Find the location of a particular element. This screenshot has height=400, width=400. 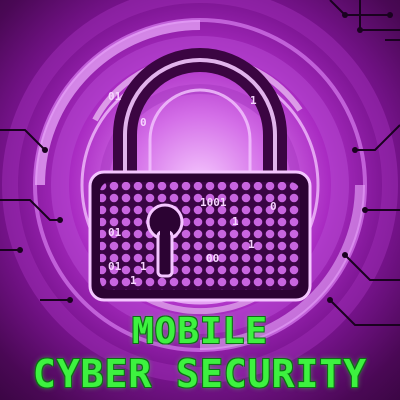

lock-digit: 00 is located at coordinates (212, 258).